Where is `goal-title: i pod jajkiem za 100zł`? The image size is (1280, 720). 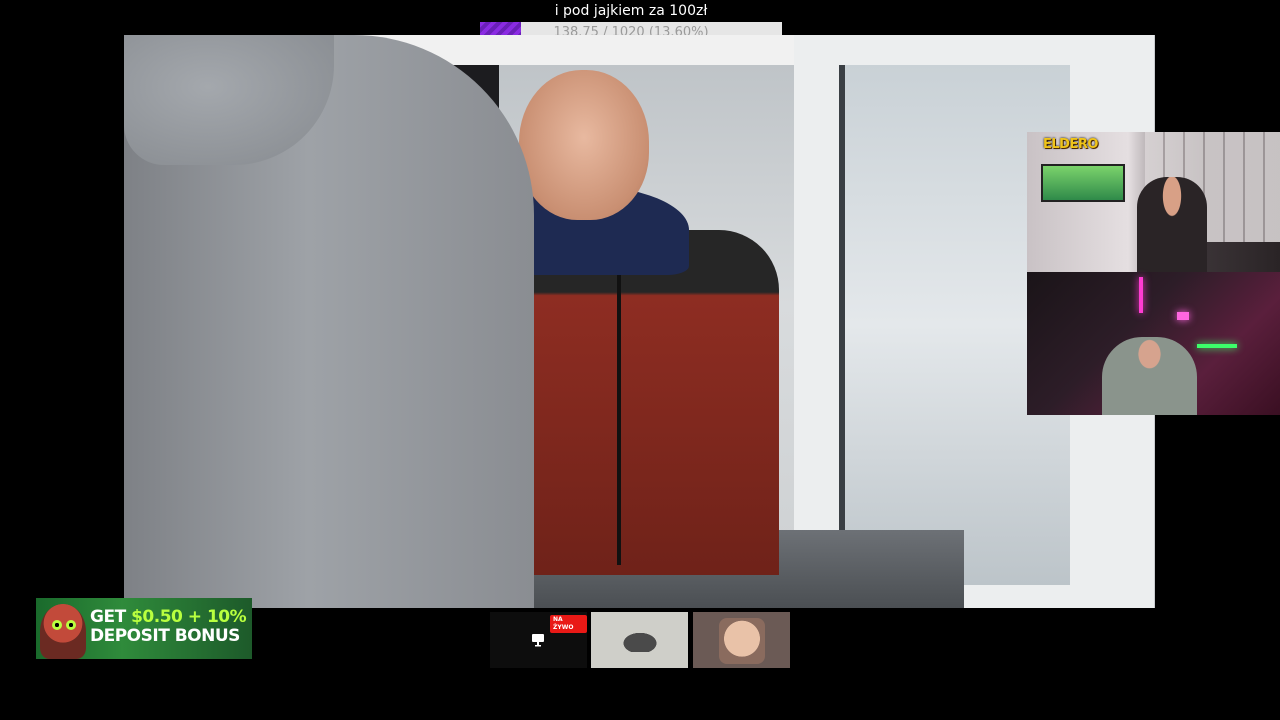
goal-title: i pod jajkiem za 100zł is located at coordinates (631, 11).